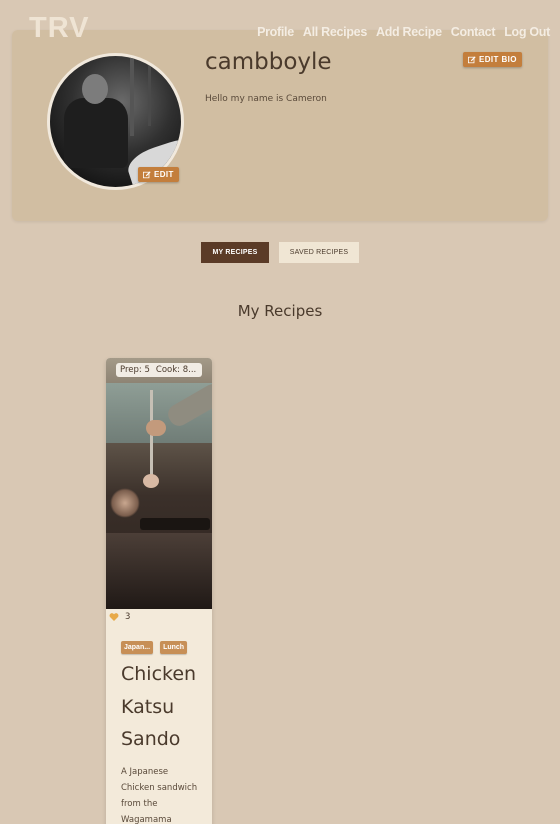 The width and height of the screenshot is (560, 824). Describe the element at coordinates (498, 59) in the screenshot. I see `edit-bio-label: EDIT BIO` at that location.